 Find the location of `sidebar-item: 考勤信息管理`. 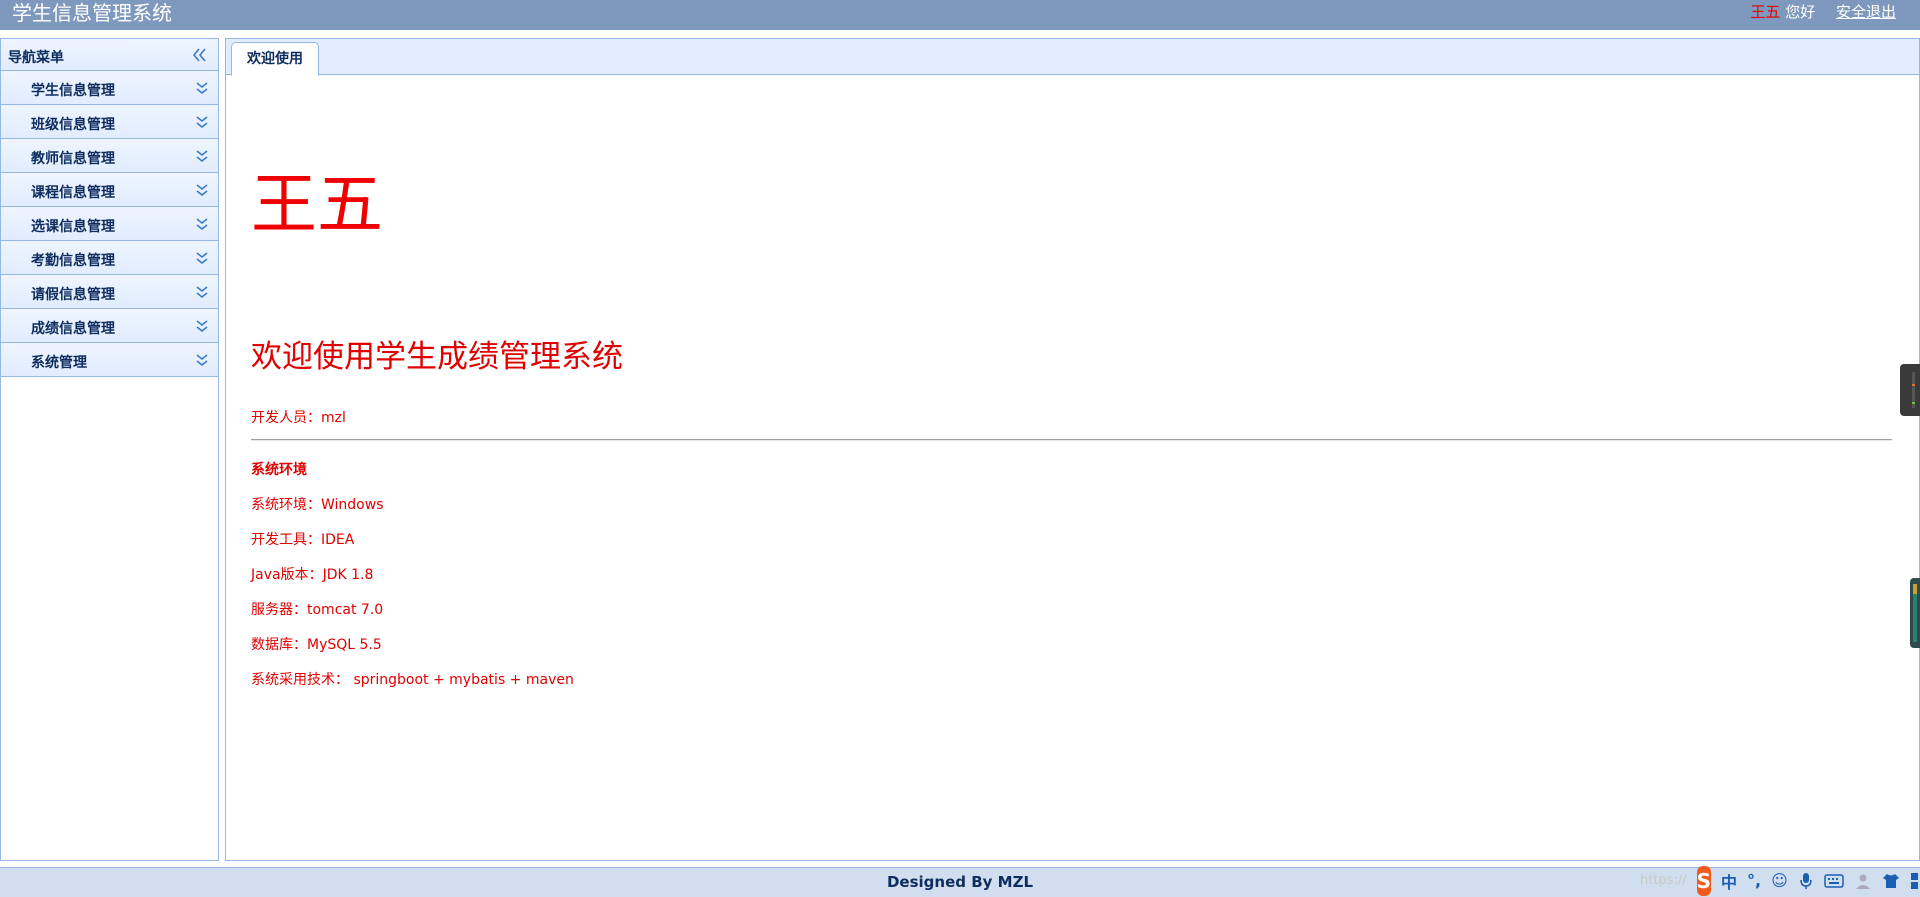

sidebar-item: 考勤信息管理 is located at coordinates (109, 258).